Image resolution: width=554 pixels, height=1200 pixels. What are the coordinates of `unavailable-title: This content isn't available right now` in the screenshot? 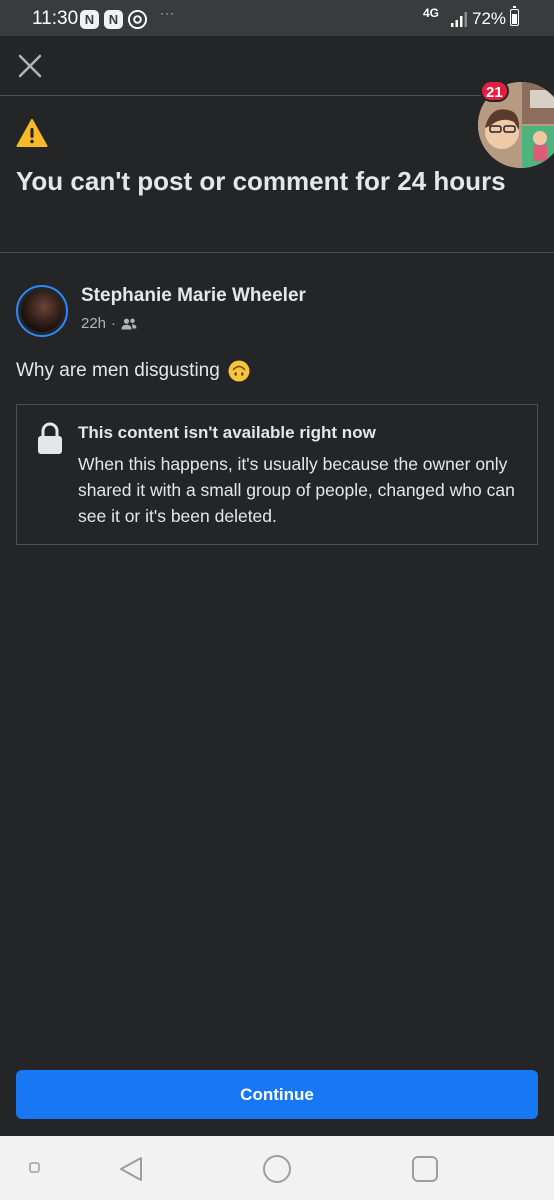 It's located at (227, 432).